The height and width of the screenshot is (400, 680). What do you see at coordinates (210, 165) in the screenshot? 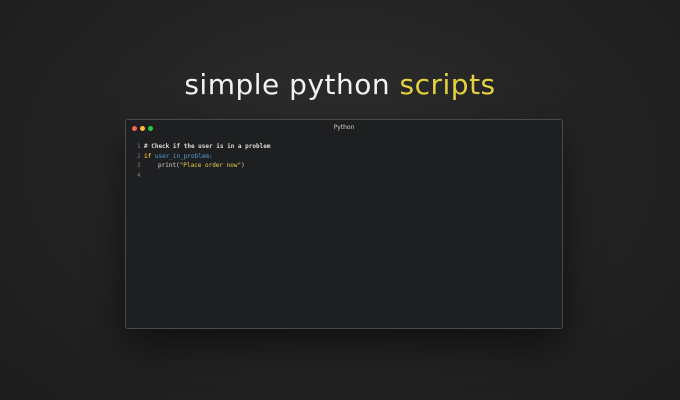
I see `code-string: "Place order now"` at bounding box center [210, 165].